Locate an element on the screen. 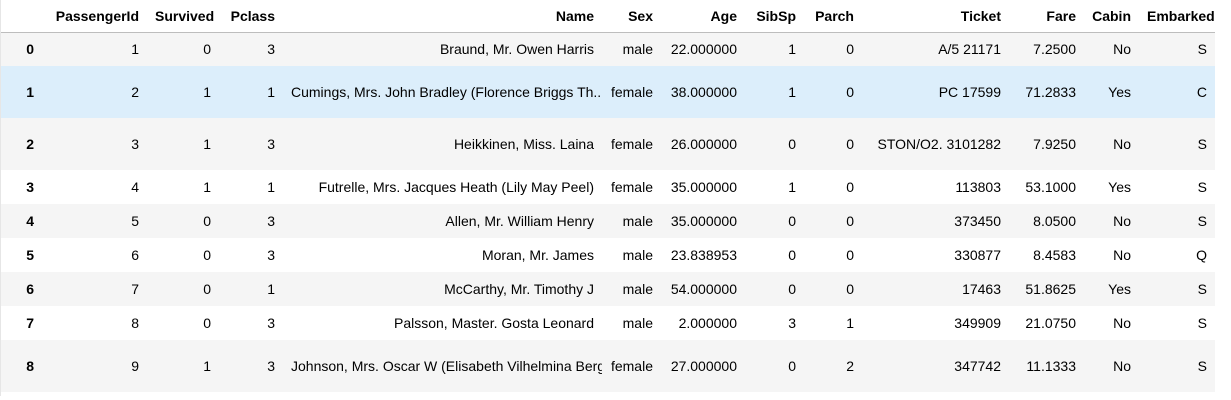 This screenshot has width=1231, height=400. cell-ticket: 17463 is located at coordinates (981, 289).